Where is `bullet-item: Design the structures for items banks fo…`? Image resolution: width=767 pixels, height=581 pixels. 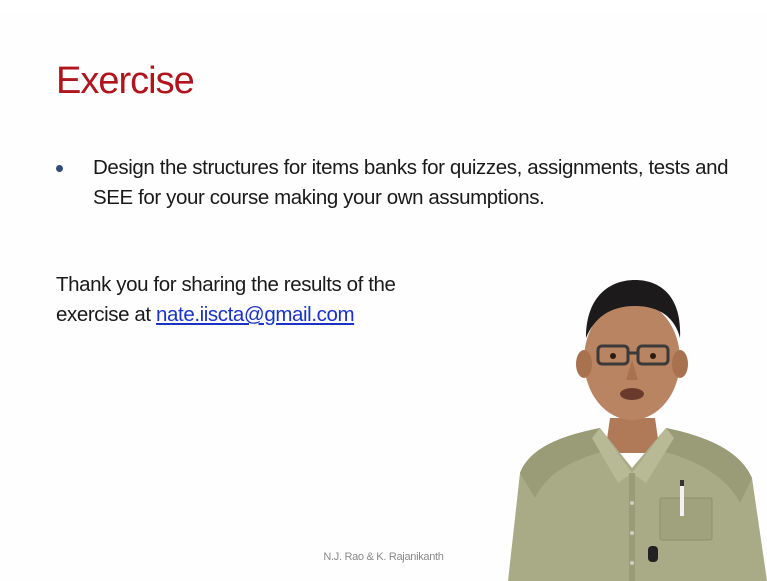
bullet-item: Design the structures for items banks fo… is located at coordinates (396, 183).